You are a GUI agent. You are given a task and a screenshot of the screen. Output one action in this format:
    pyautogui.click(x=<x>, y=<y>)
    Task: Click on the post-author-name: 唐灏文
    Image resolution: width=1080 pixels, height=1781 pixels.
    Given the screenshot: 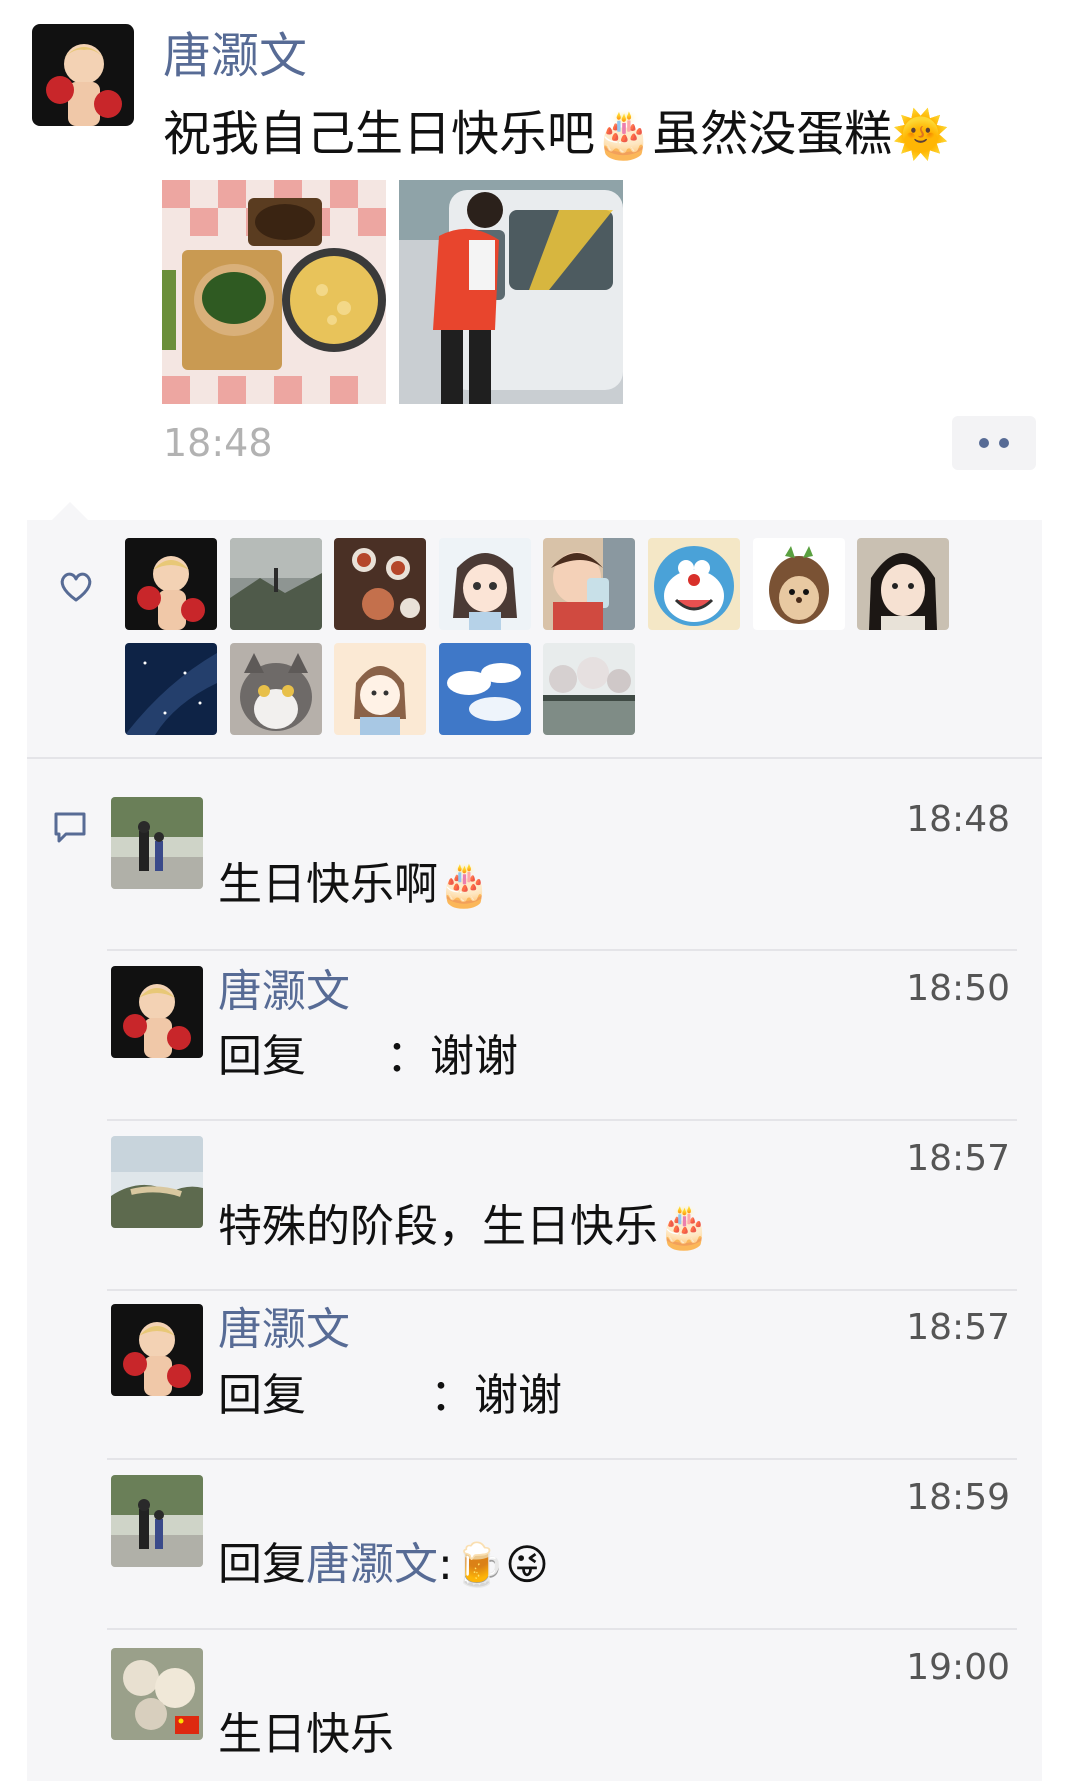 What is the action you would take?
    pyautogui.click(x=235, y=56)
    